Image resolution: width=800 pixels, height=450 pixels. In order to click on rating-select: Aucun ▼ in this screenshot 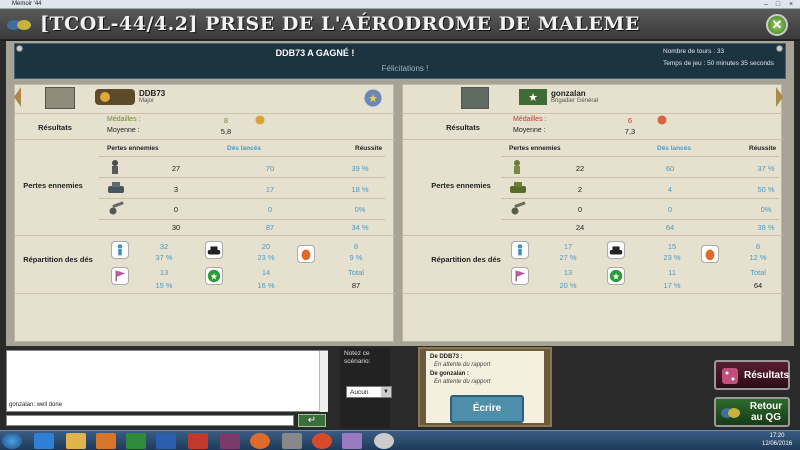, I will do `click(369, 392)`.